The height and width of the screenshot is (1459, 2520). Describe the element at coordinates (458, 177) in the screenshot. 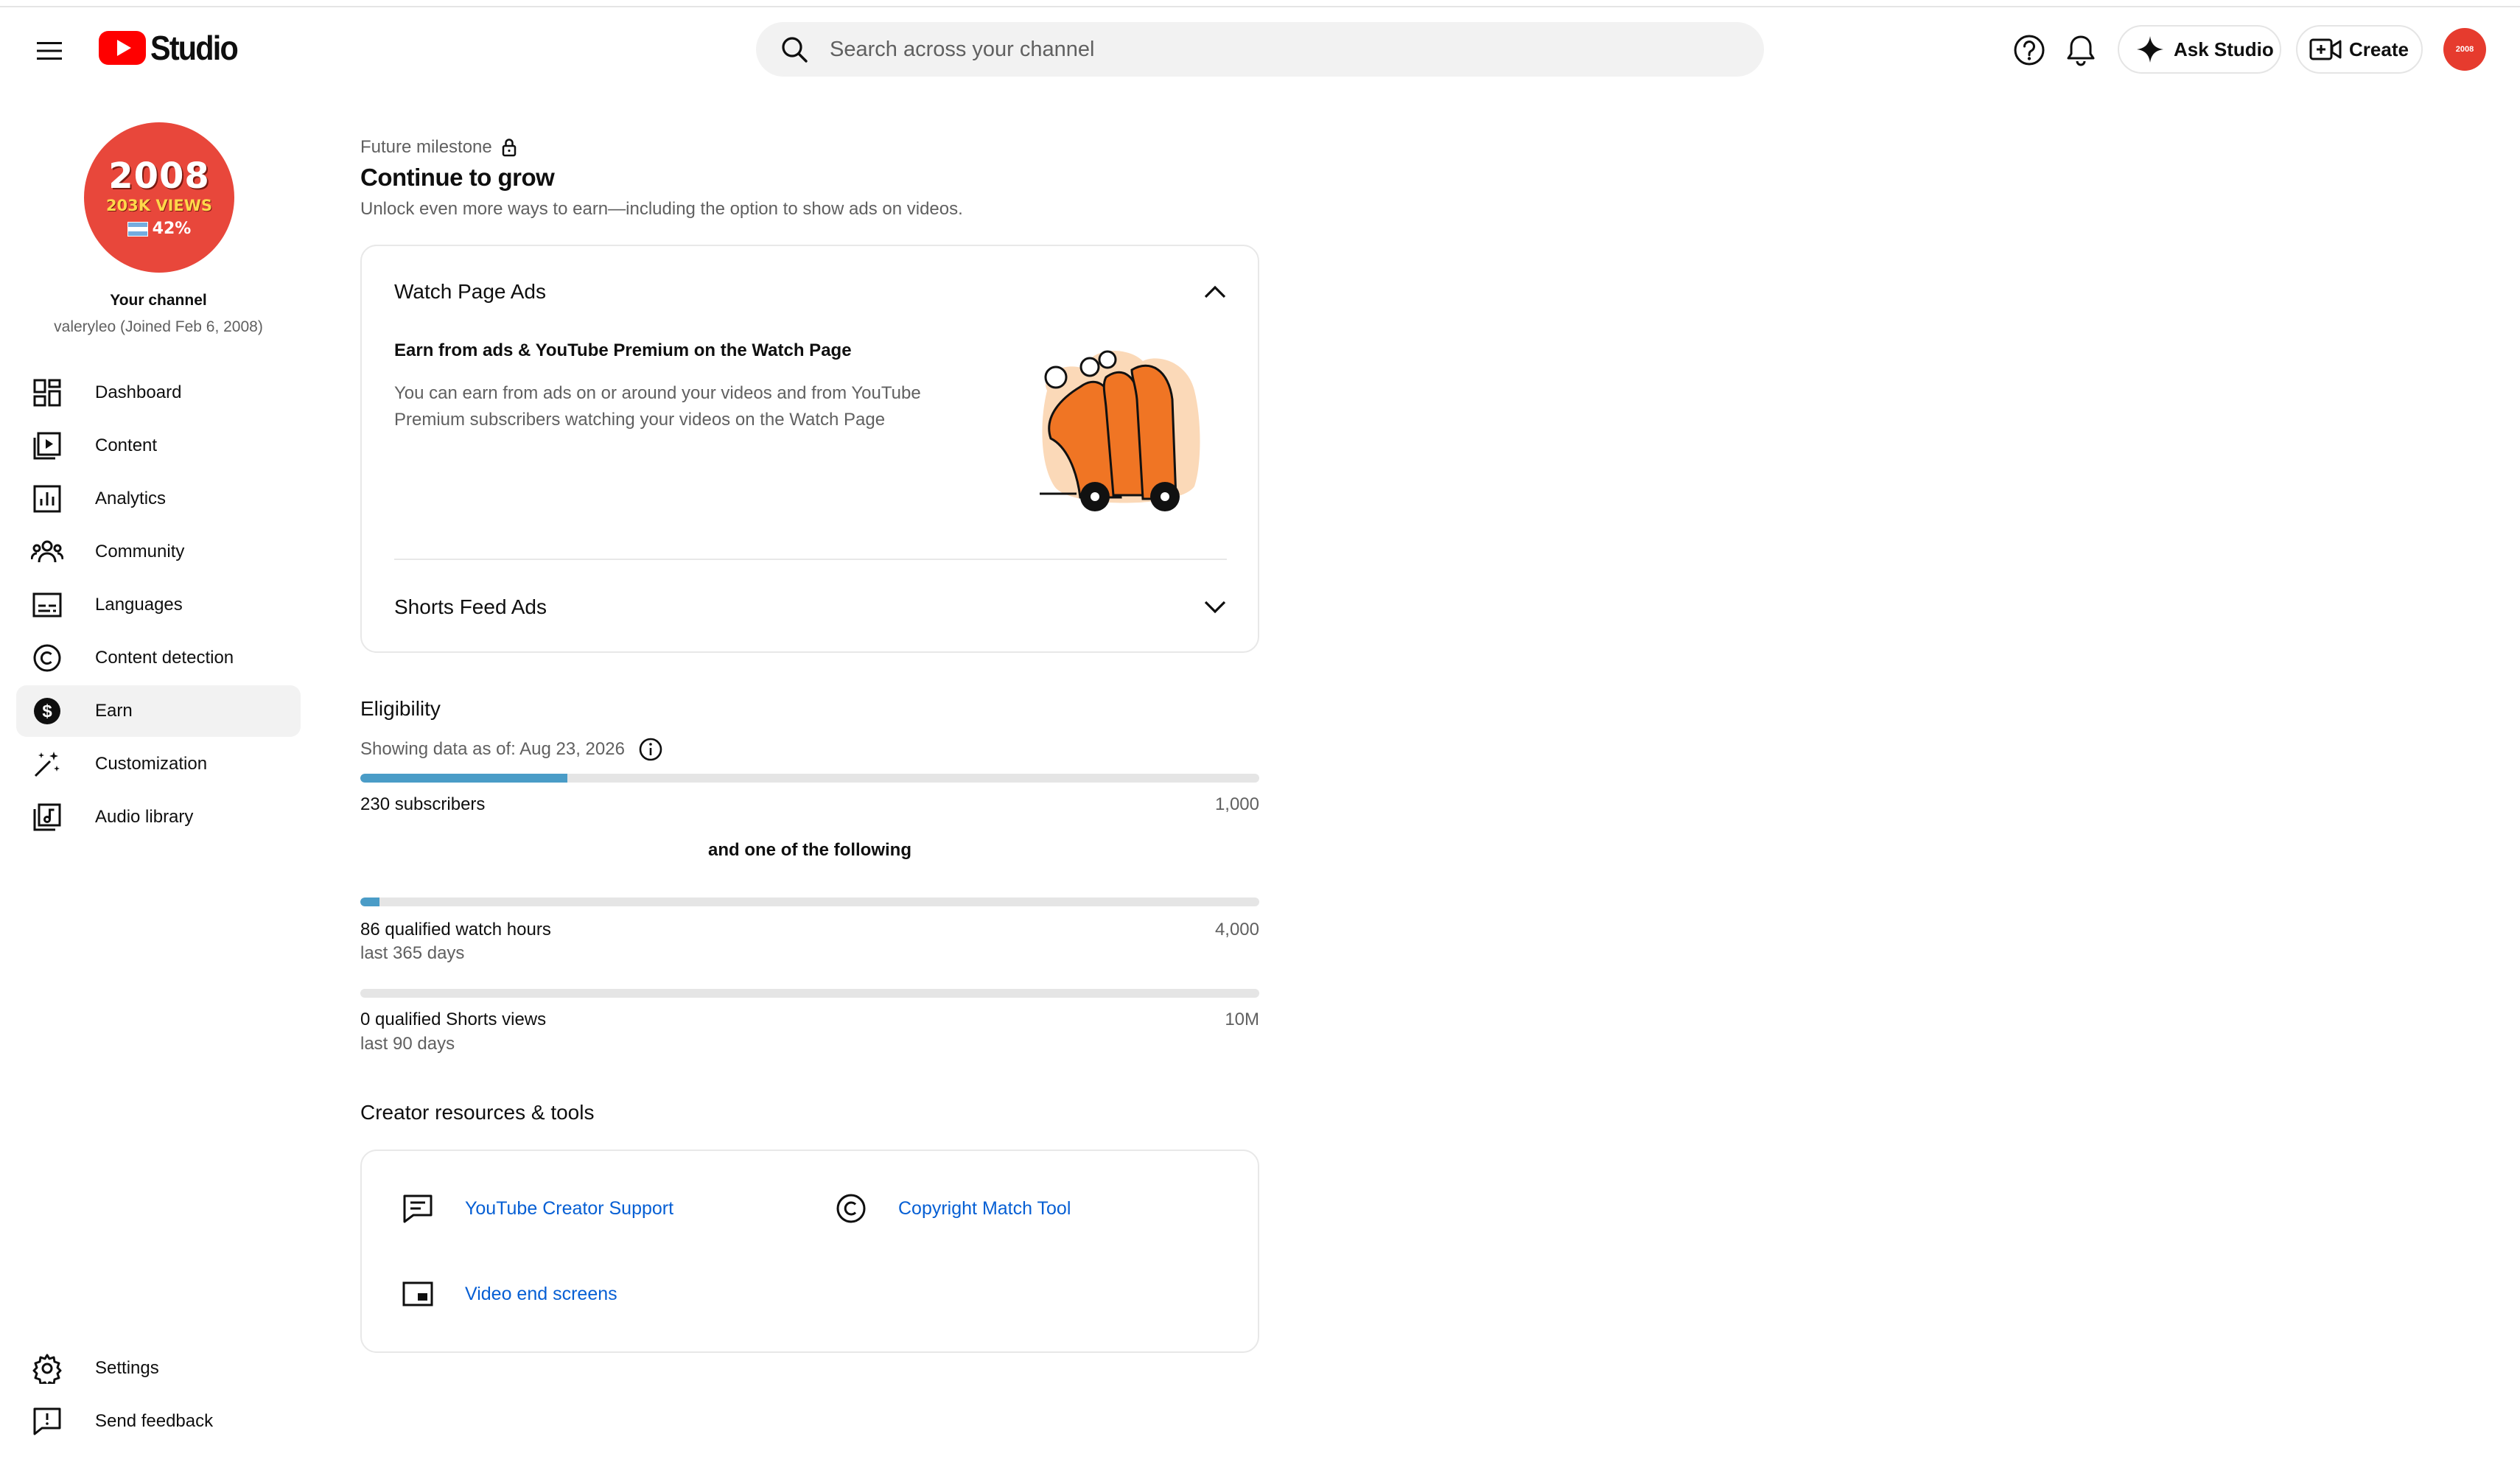

I see `page-title: Continue to grow` at that location.